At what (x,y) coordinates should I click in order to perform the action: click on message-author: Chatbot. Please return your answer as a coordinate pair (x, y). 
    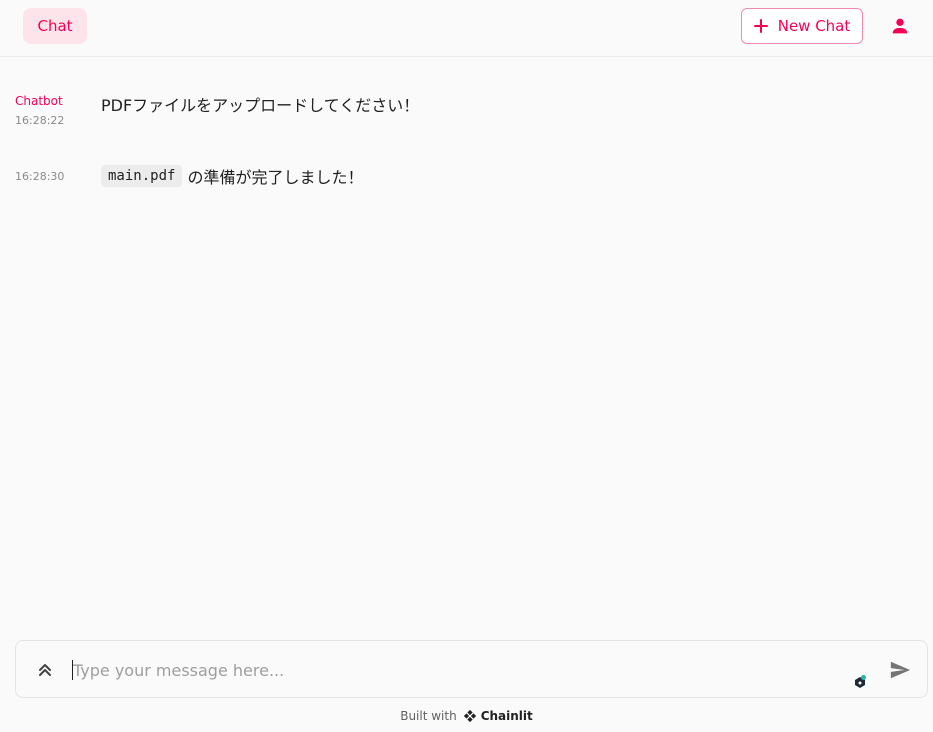
    Looking at the image, I should click on (39, 101).